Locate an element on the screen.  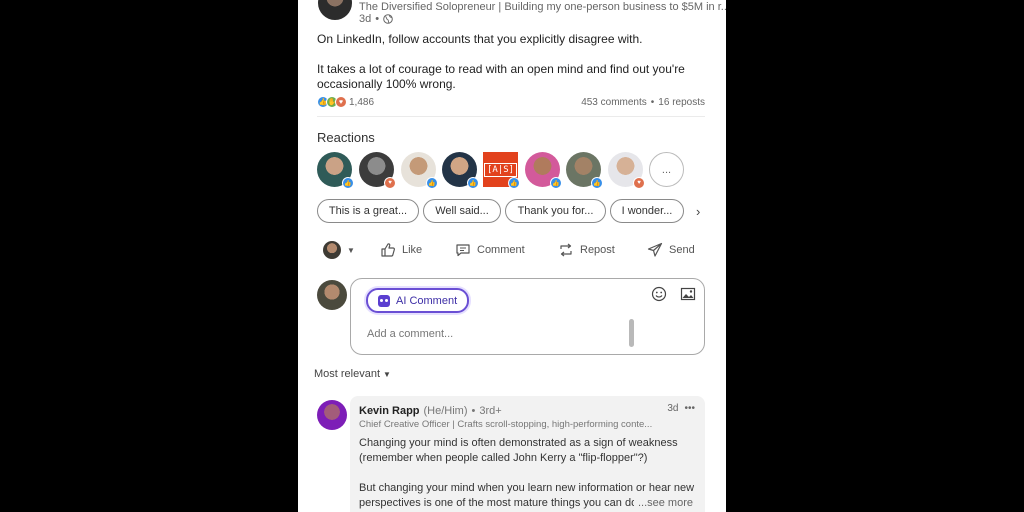
emoji-icon is located at coordinates (659, 294).